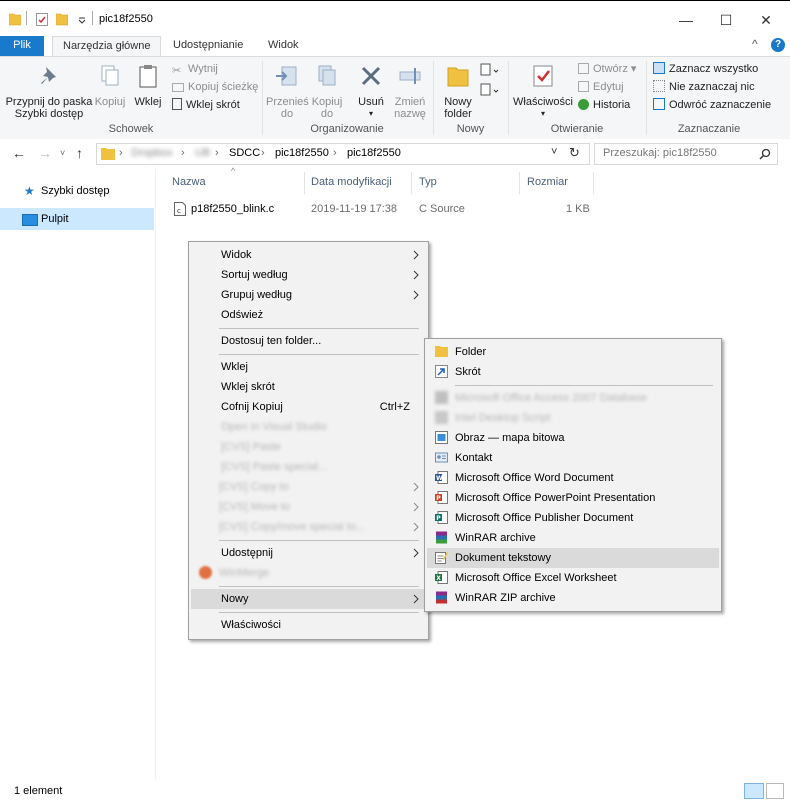 The width and height of the screenshot is (790, 800). Describe the element at coordinates (490, 71) in the screenshot. I see `new-item-icon` at that location.